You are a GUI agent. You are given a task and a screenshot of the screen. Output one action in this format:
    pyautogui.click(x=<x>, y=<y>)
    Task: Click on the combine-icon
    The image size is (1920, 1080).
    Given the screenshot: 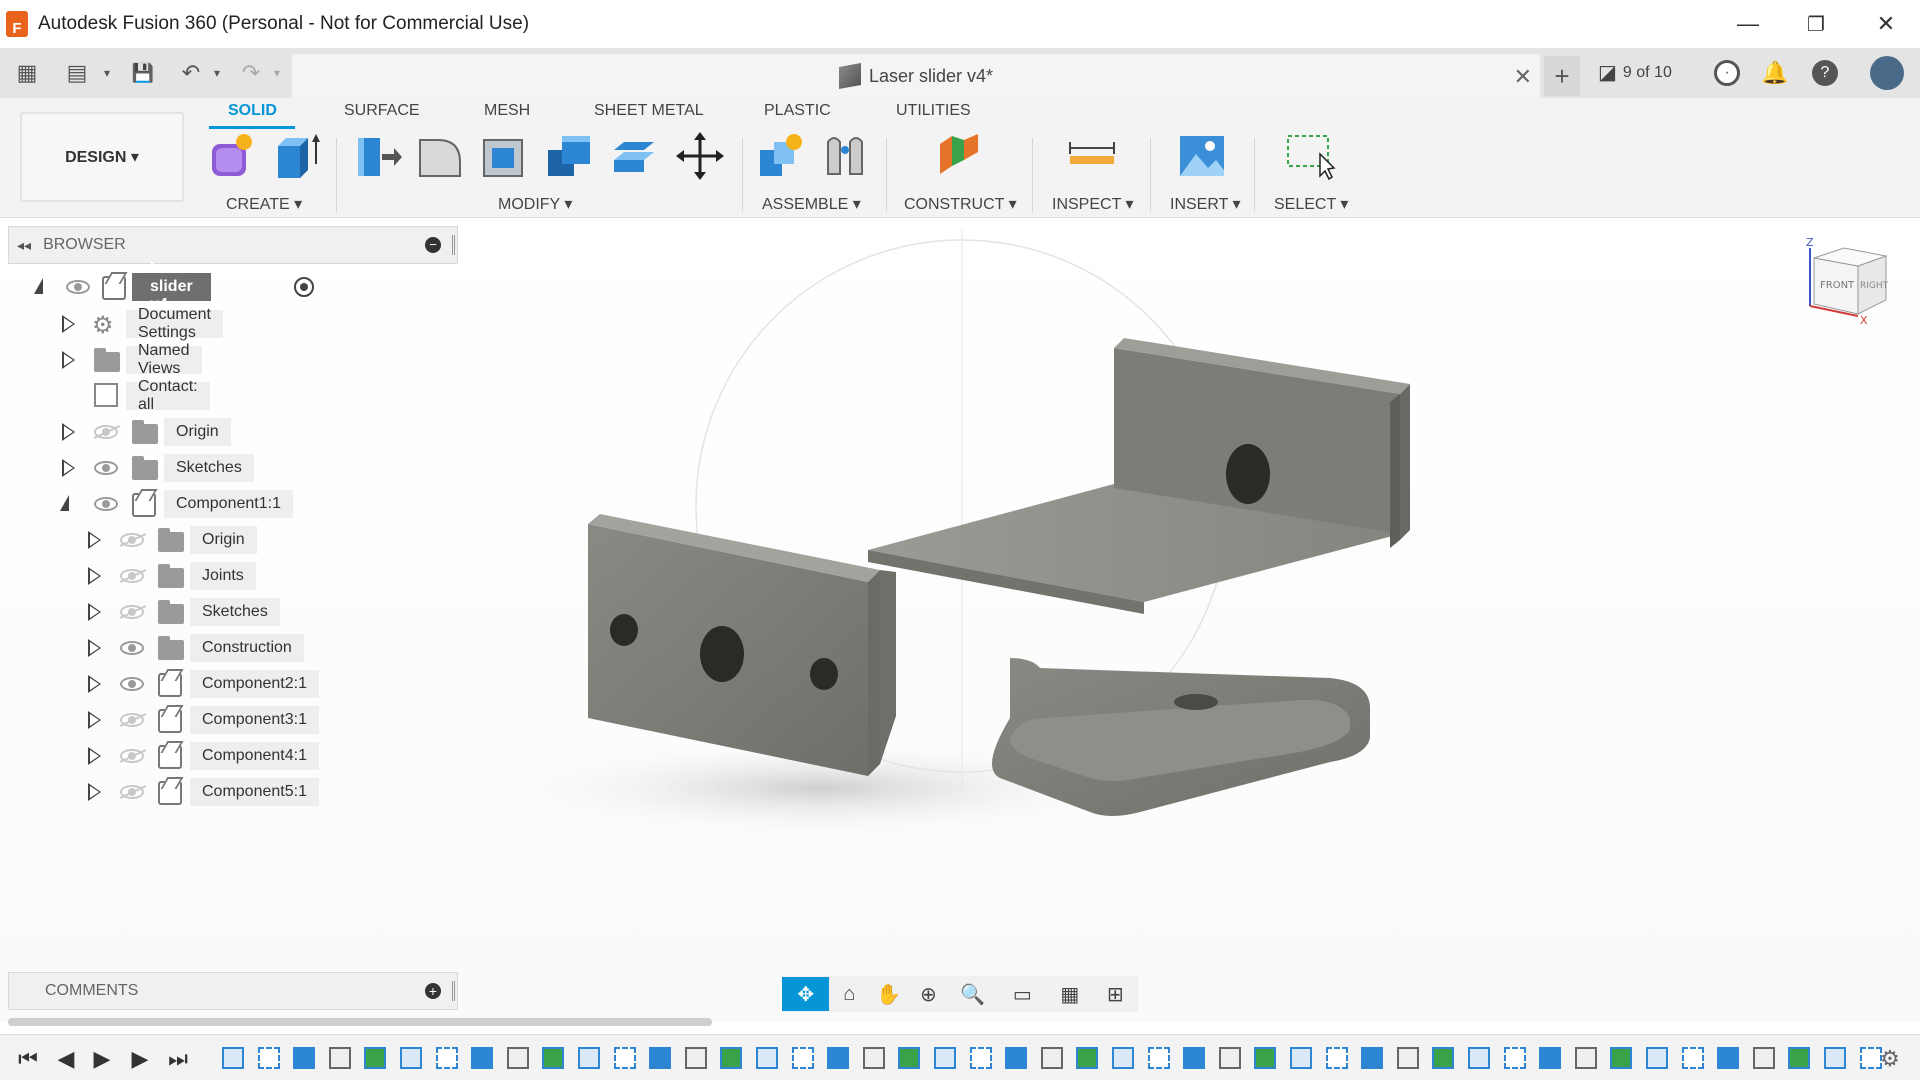 What is the action you would take?
    pyautogui.click(x=570, y=156)
    